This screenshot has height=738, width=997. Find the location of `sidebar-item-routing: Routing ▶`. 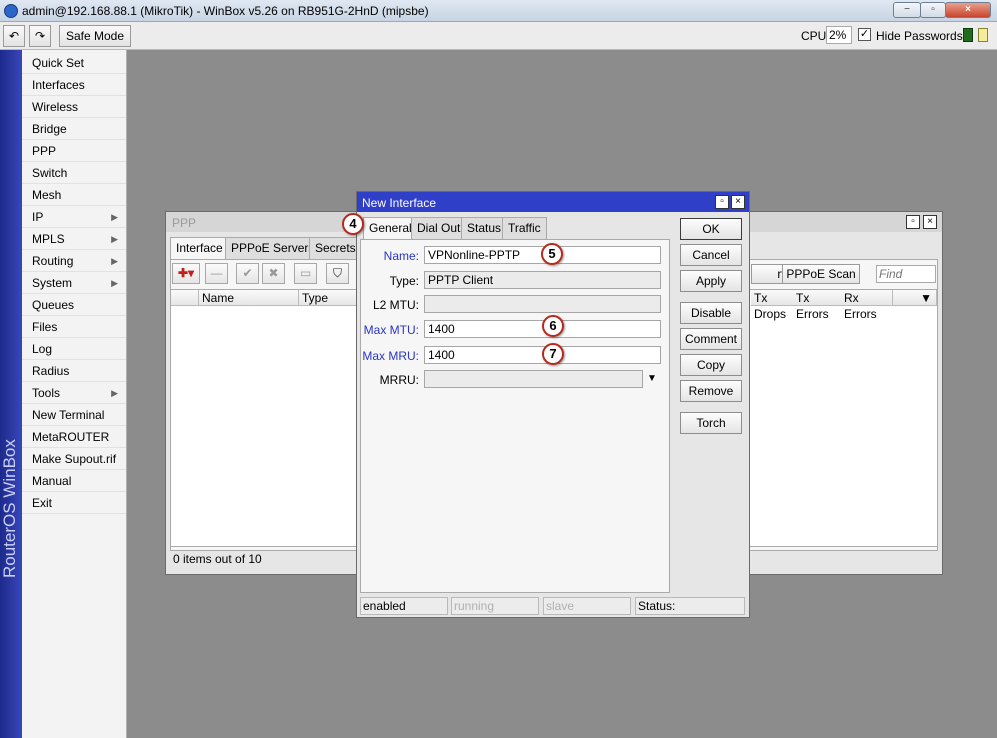

sidebar-item-routing: Routing ▶ is located at coordinates (74, 261).